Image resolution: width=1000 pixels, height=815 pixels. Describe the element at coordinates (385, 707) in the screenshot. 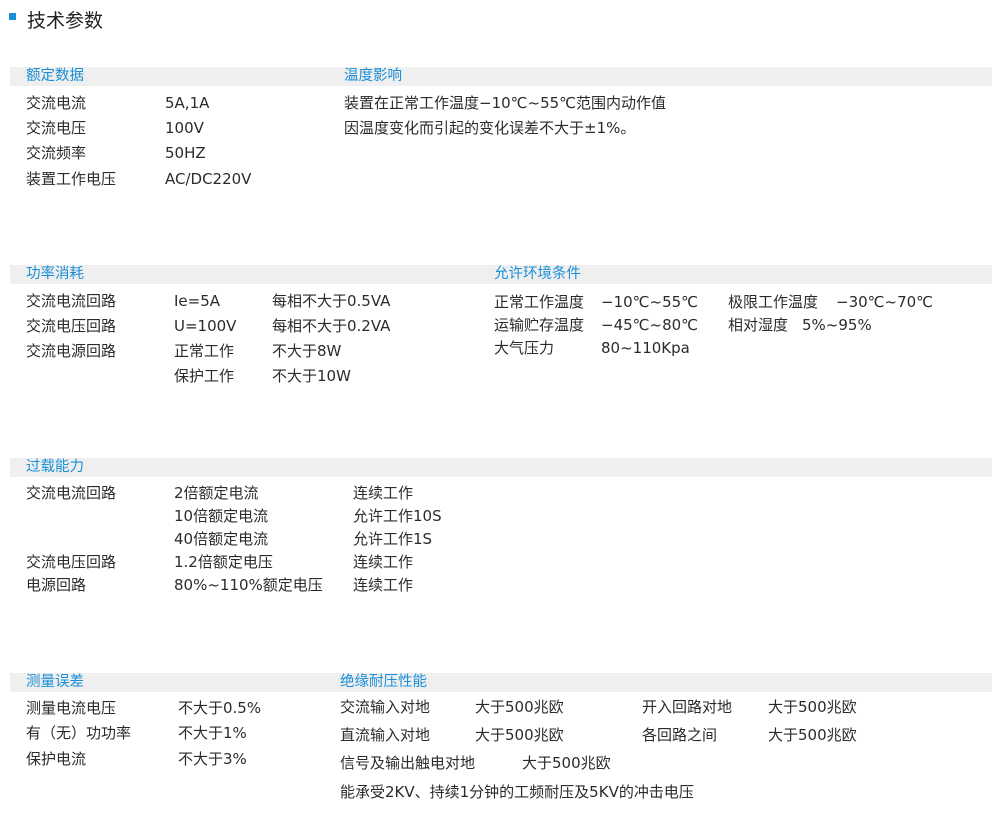

I see `insulation-label: 交流输入对地` at that location.